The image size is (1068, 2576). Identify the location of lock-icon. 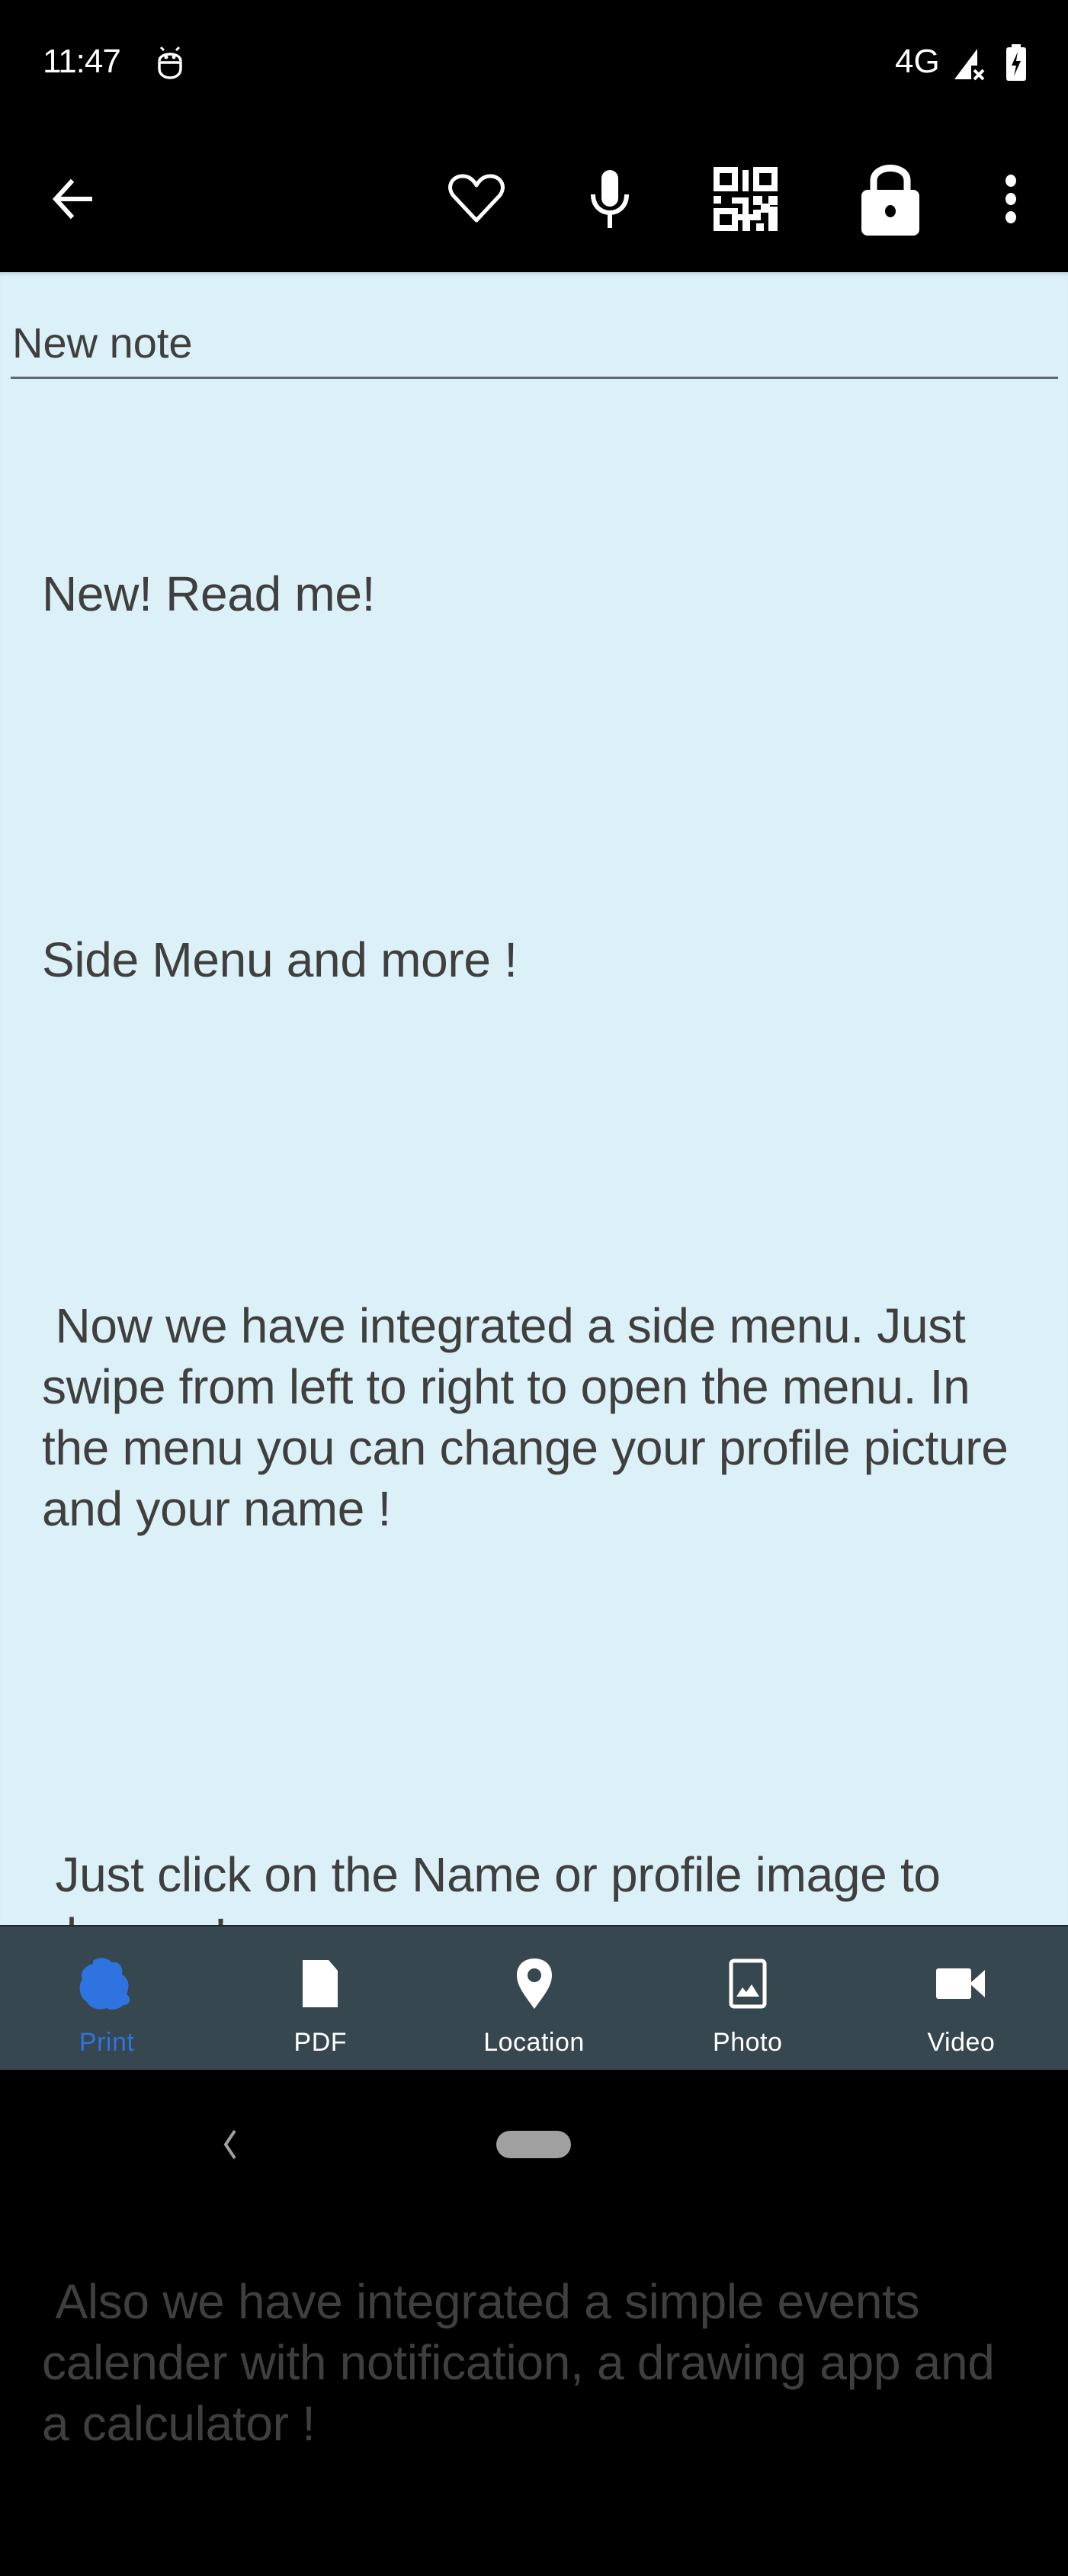
(890, 200).